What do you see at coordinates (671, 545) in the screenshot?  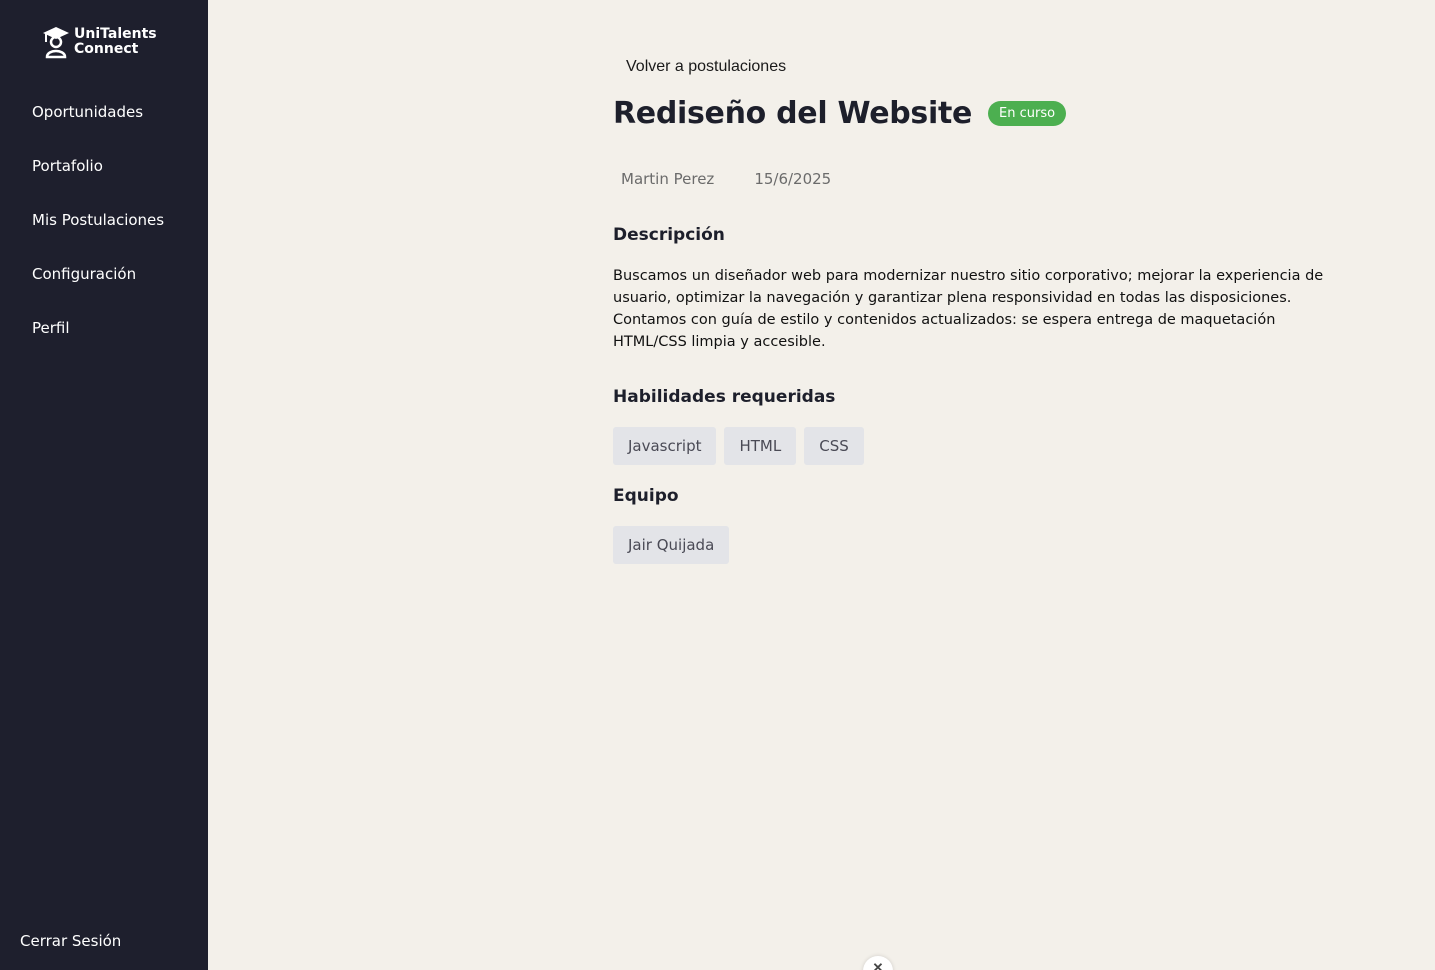 I see `team-member-chip: Jair Quijada` at bounding box center [671, 545].